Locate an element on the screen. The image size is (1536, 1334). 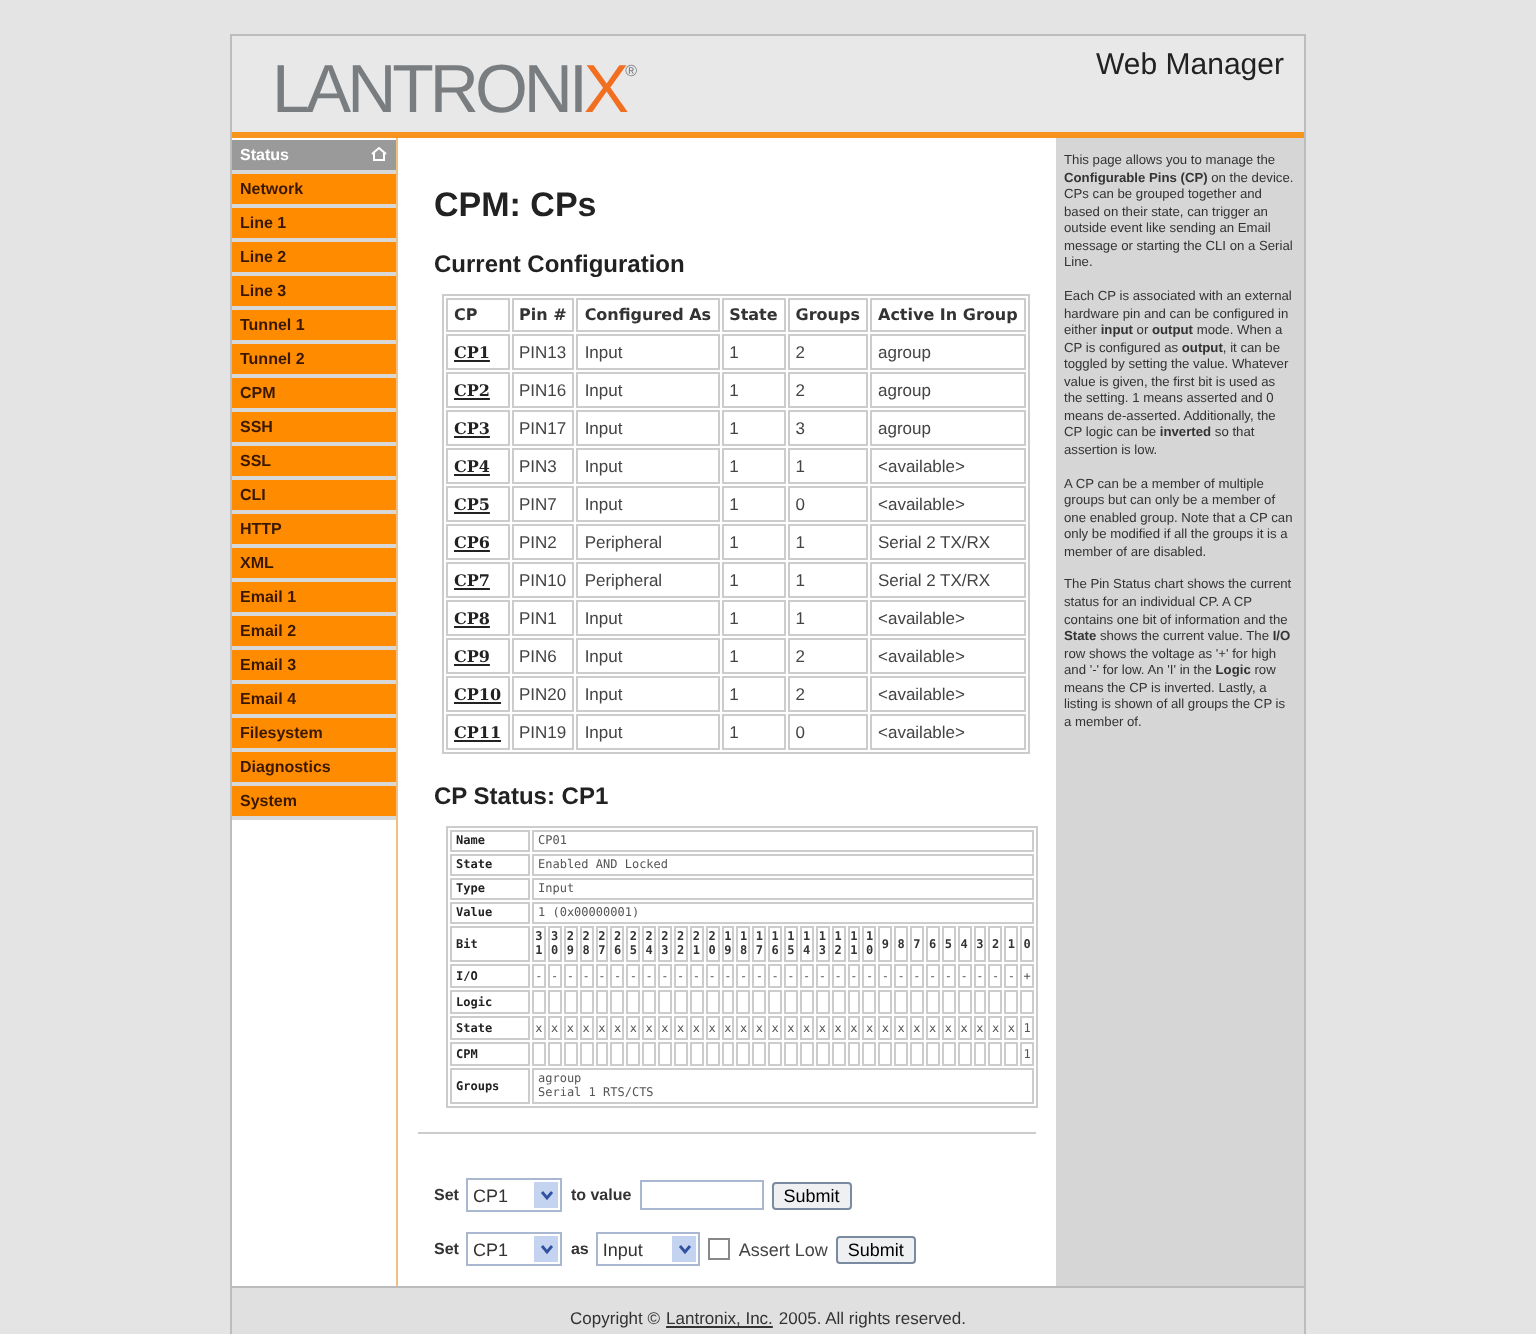
table-cell: Peripheral is located at coordinates (648, 542).